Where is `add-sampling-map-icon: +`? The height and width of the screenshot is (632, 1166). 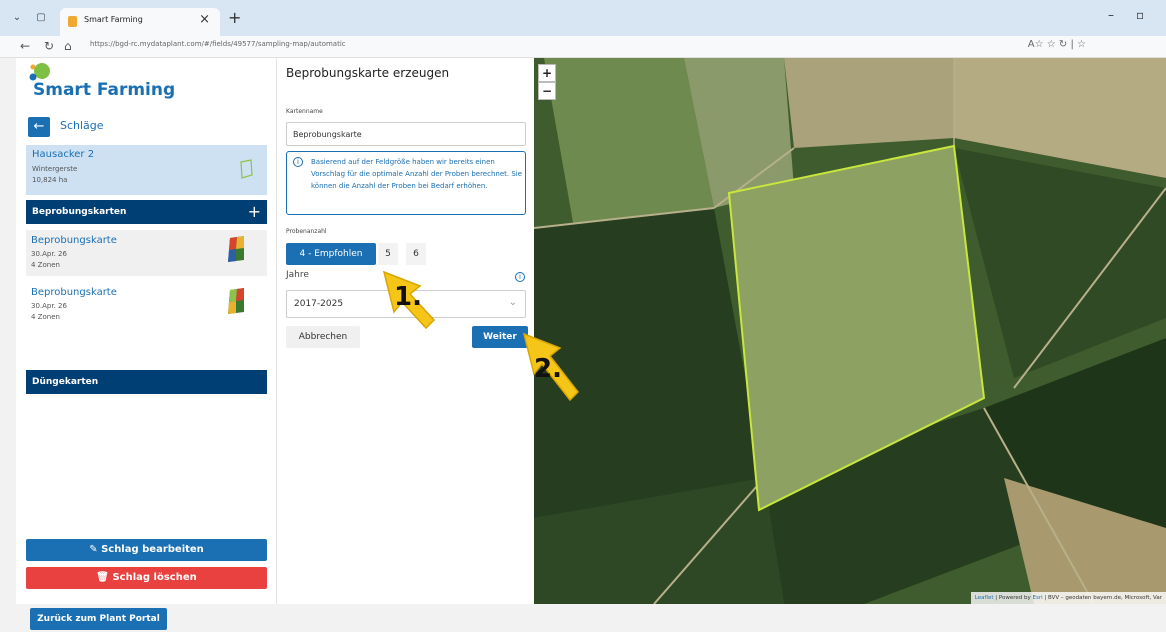 add-sampling-map-icon: + is located at coordinates (254, 211).